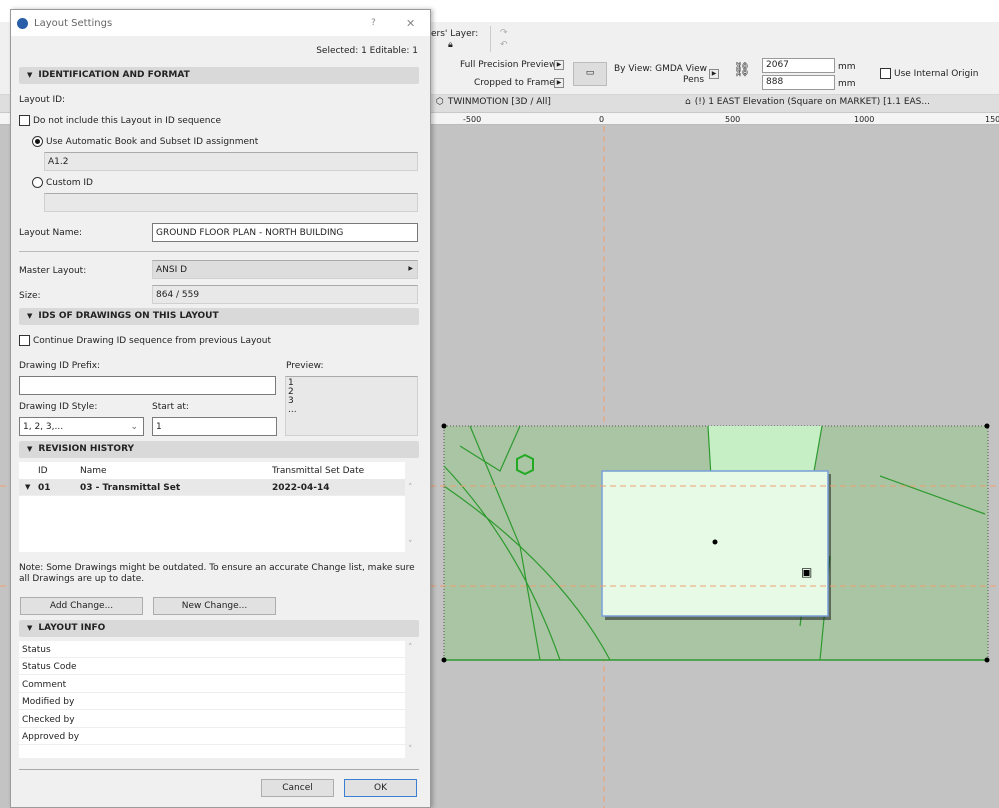 Image resolution: width=999 pixels, height=808 pixels. Describe the element at coordinates (440, 102) in the screenshot. I see `cube-icon: ⬡` at that location.